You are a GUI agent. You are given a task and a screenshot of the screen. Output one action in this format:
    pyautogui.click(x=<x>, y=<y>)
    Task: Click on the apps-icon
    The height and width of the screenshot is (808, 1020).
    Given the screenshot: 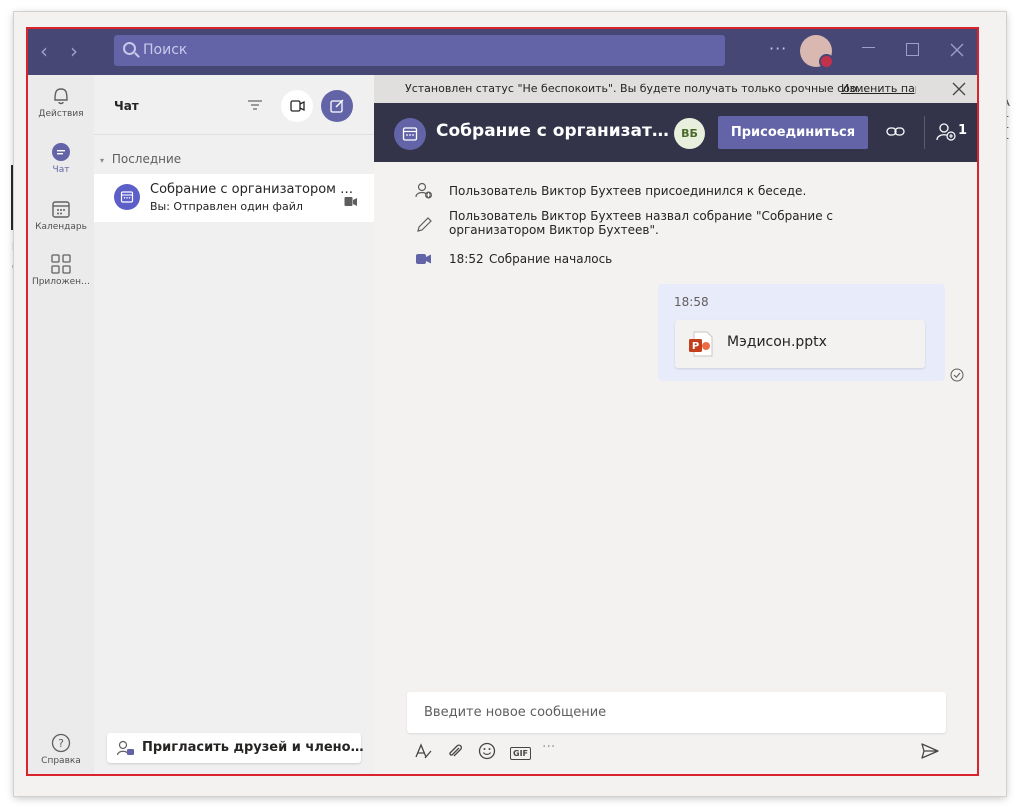 What is the action you would take?
    pyautogui.click(x=61, y=264)
    